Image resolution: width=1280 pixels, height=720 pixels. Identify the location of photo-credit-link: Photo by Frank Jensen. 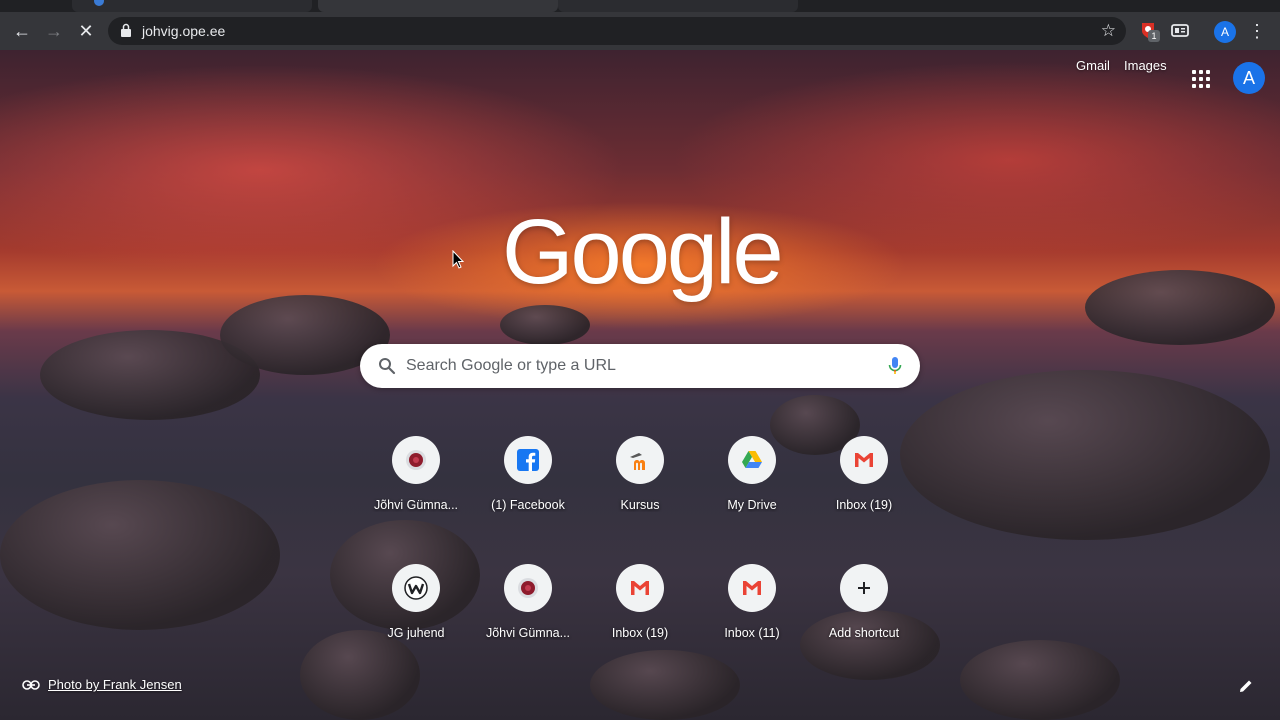
(115, 684).